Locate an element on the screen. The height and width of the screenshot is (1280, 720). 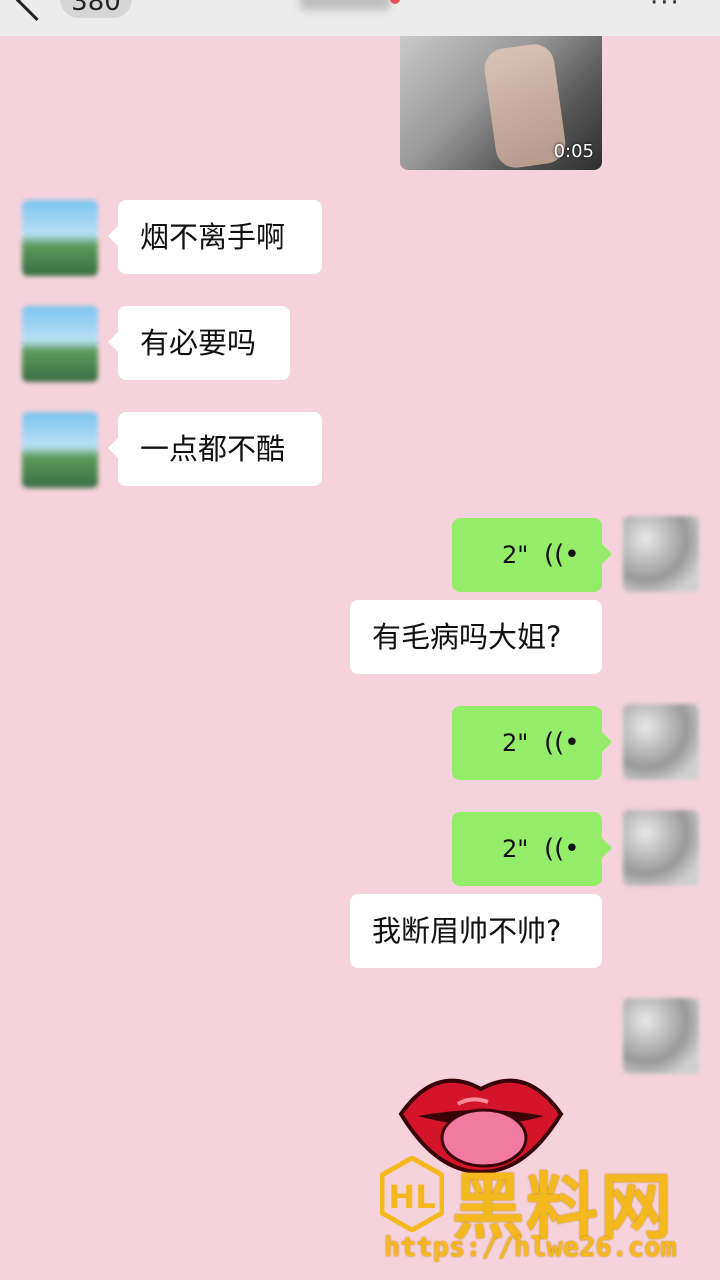
watermark-logo-icon: HL is located at coordinates (412, 1194).